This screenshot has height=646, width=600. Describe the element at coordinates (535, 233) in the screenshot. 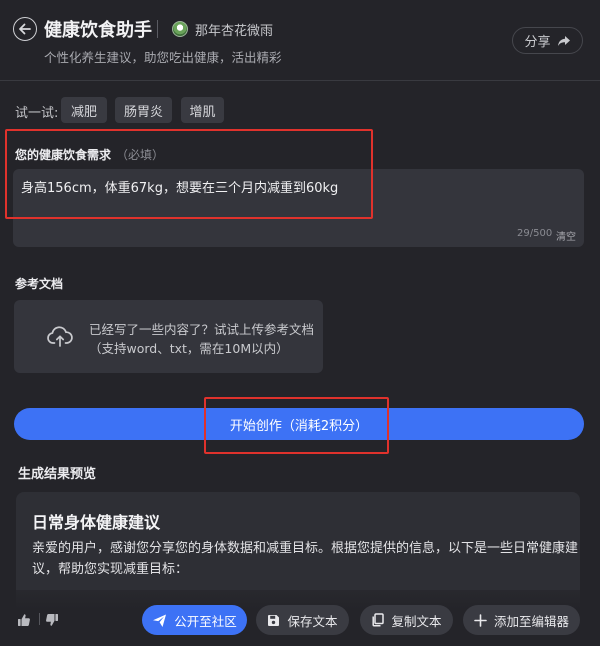

I see `character-count: 29/500` at that location.